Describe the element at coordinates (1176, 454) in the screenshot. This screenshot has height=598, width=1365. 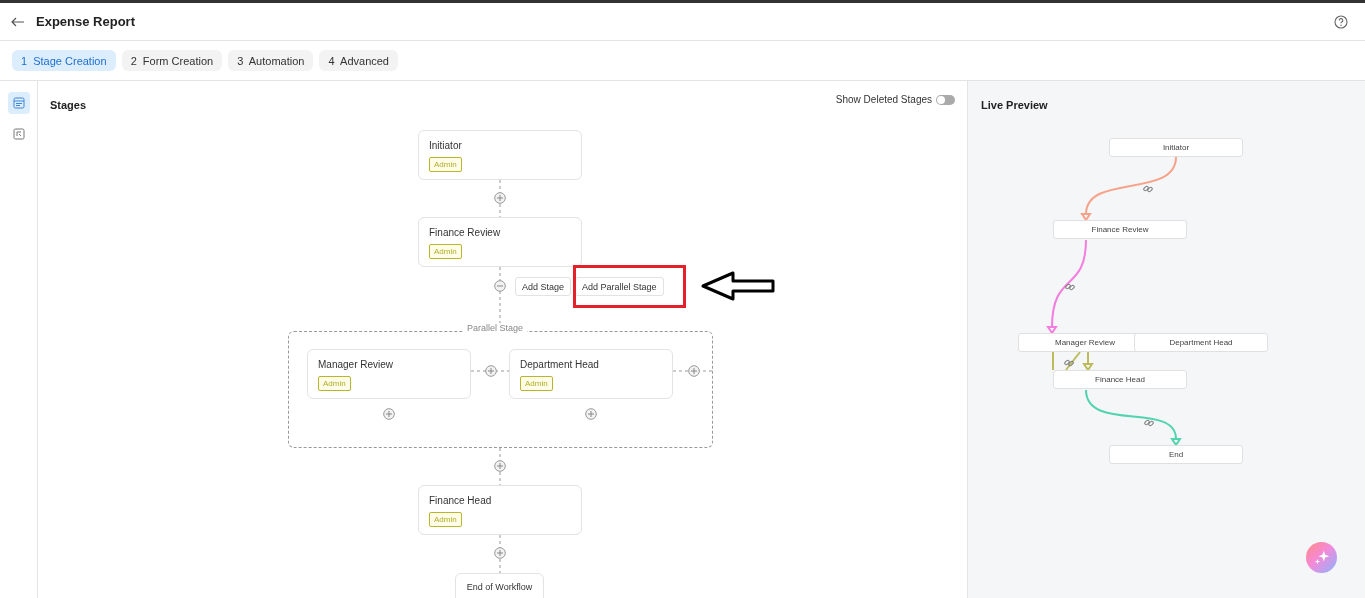
I see `preview-node: End` at that location.